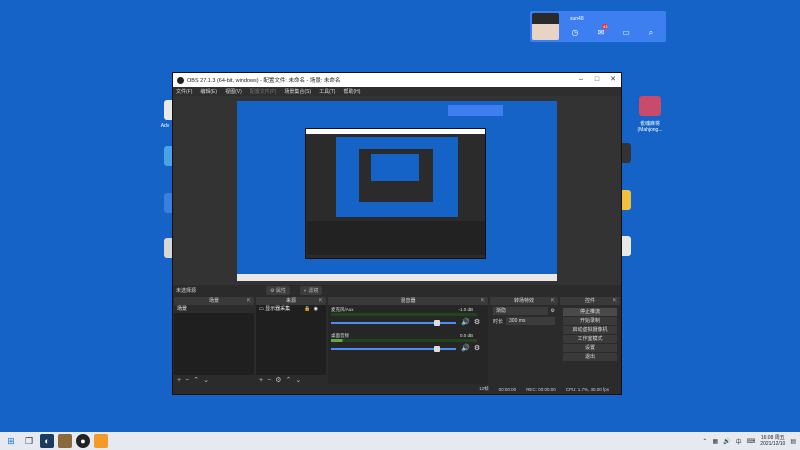 This screenshot has width=800, height=450. I want to click on desktop-icon-mahjong, so click(650, 106).